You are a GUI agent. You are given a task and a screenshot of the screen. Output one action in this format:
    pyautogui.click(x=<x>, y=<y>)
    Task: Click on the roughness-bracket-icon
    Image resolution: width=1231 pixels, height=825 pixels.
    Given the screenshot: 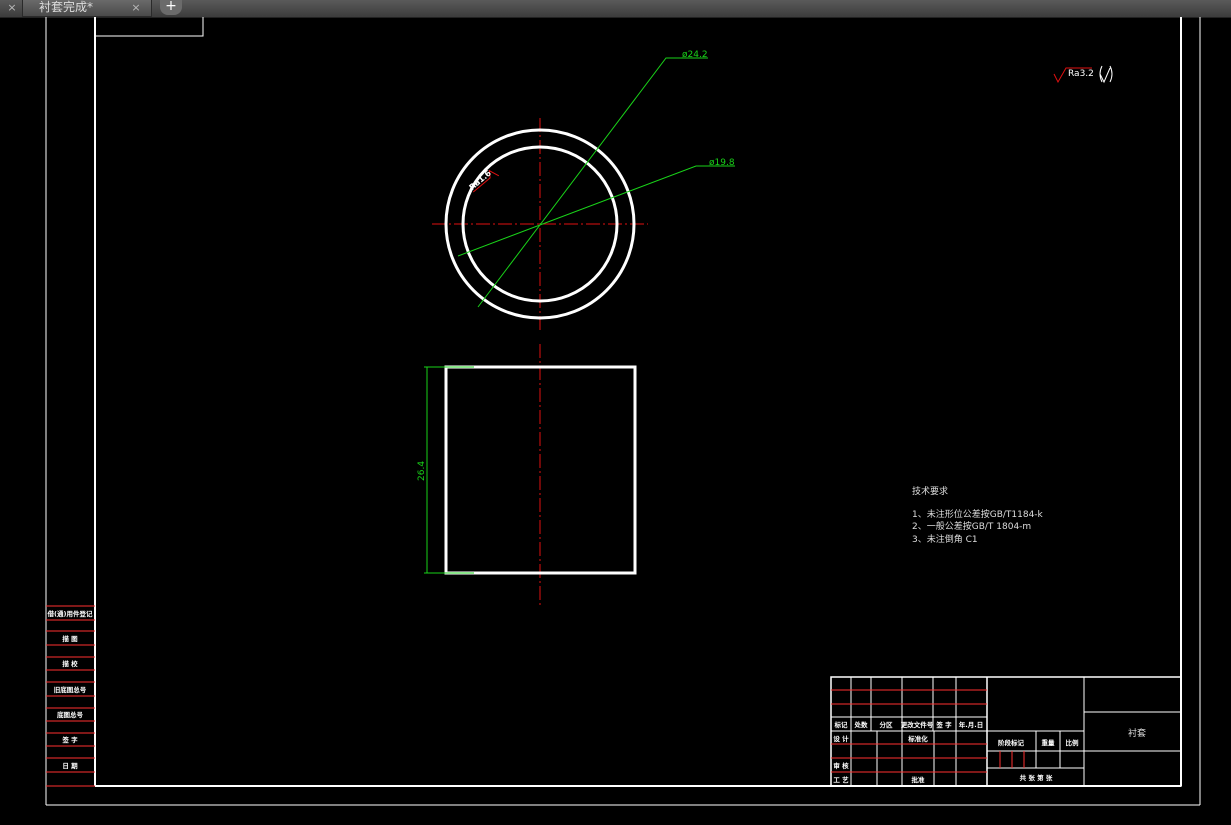 What is the action you would take?
    pyautogui.click(x=1106, y=74)
    